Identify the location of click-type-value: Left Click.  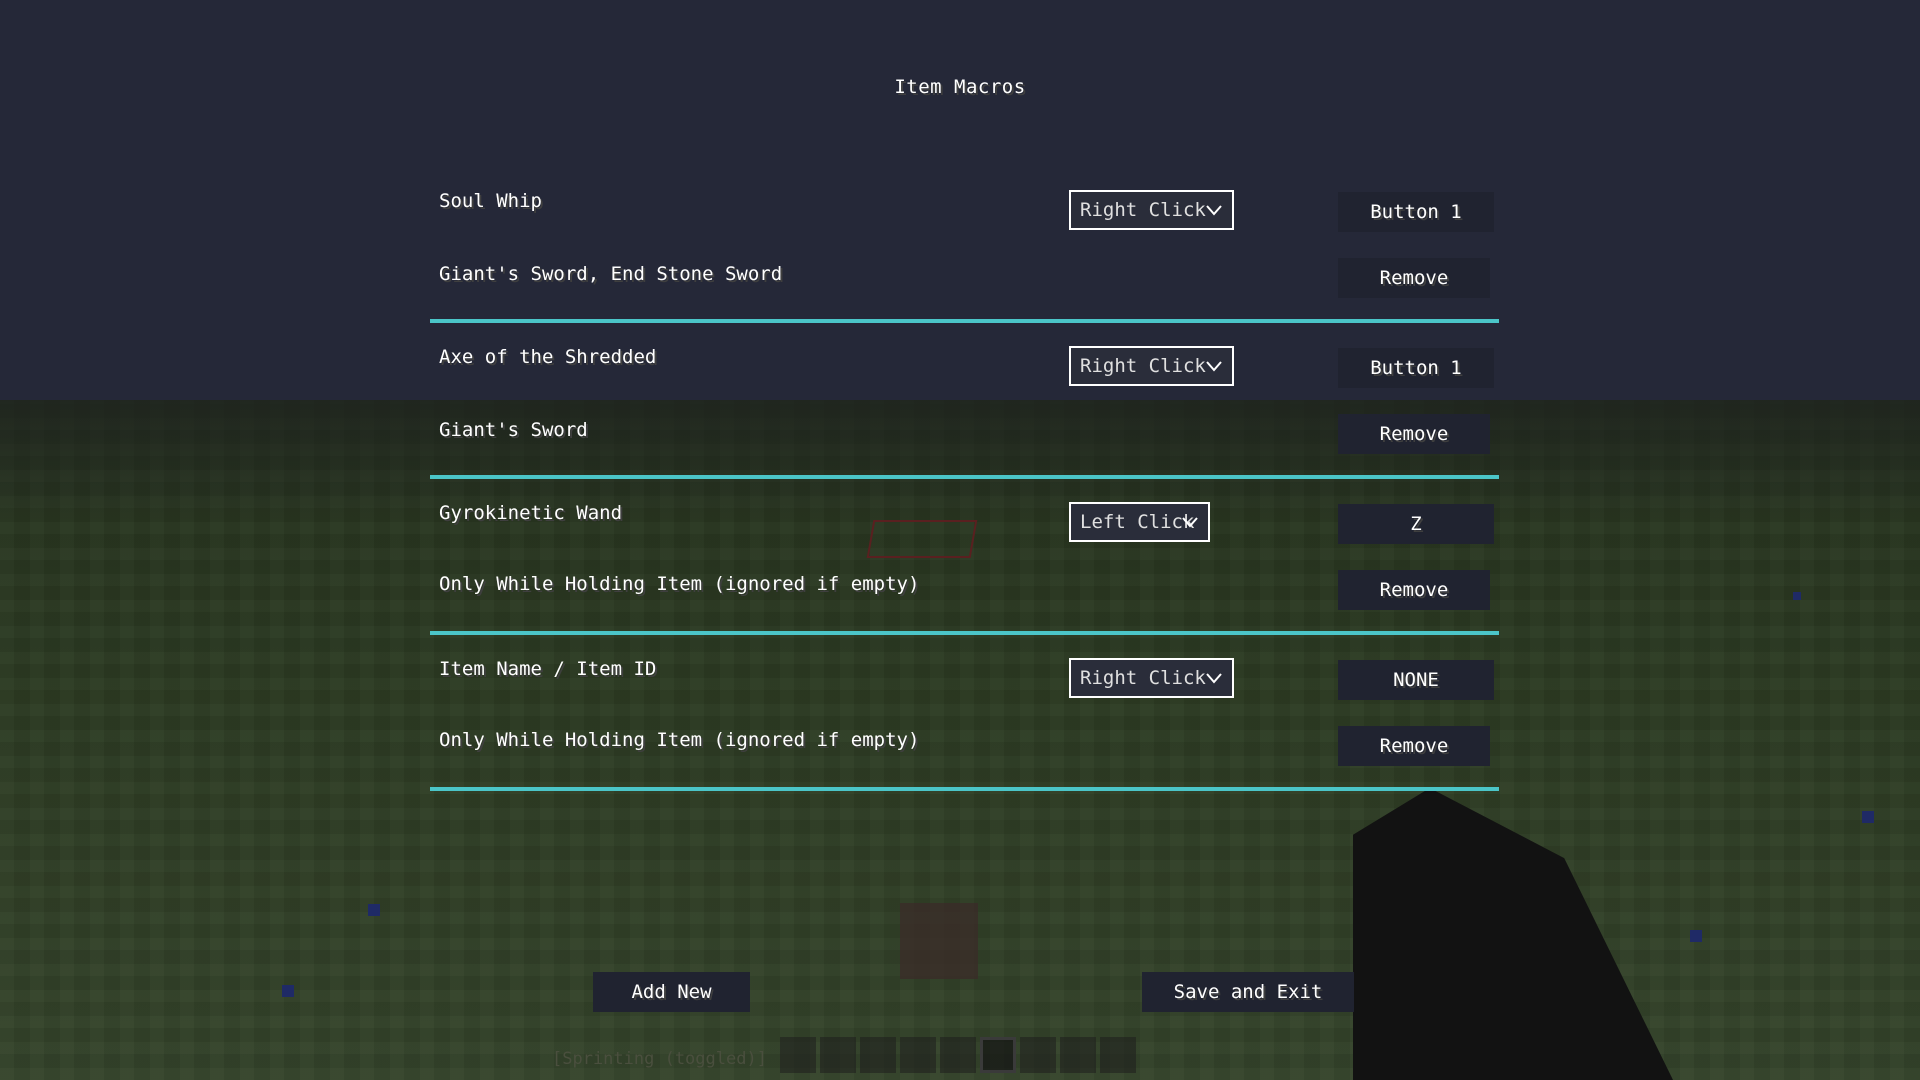
(1137, 522).